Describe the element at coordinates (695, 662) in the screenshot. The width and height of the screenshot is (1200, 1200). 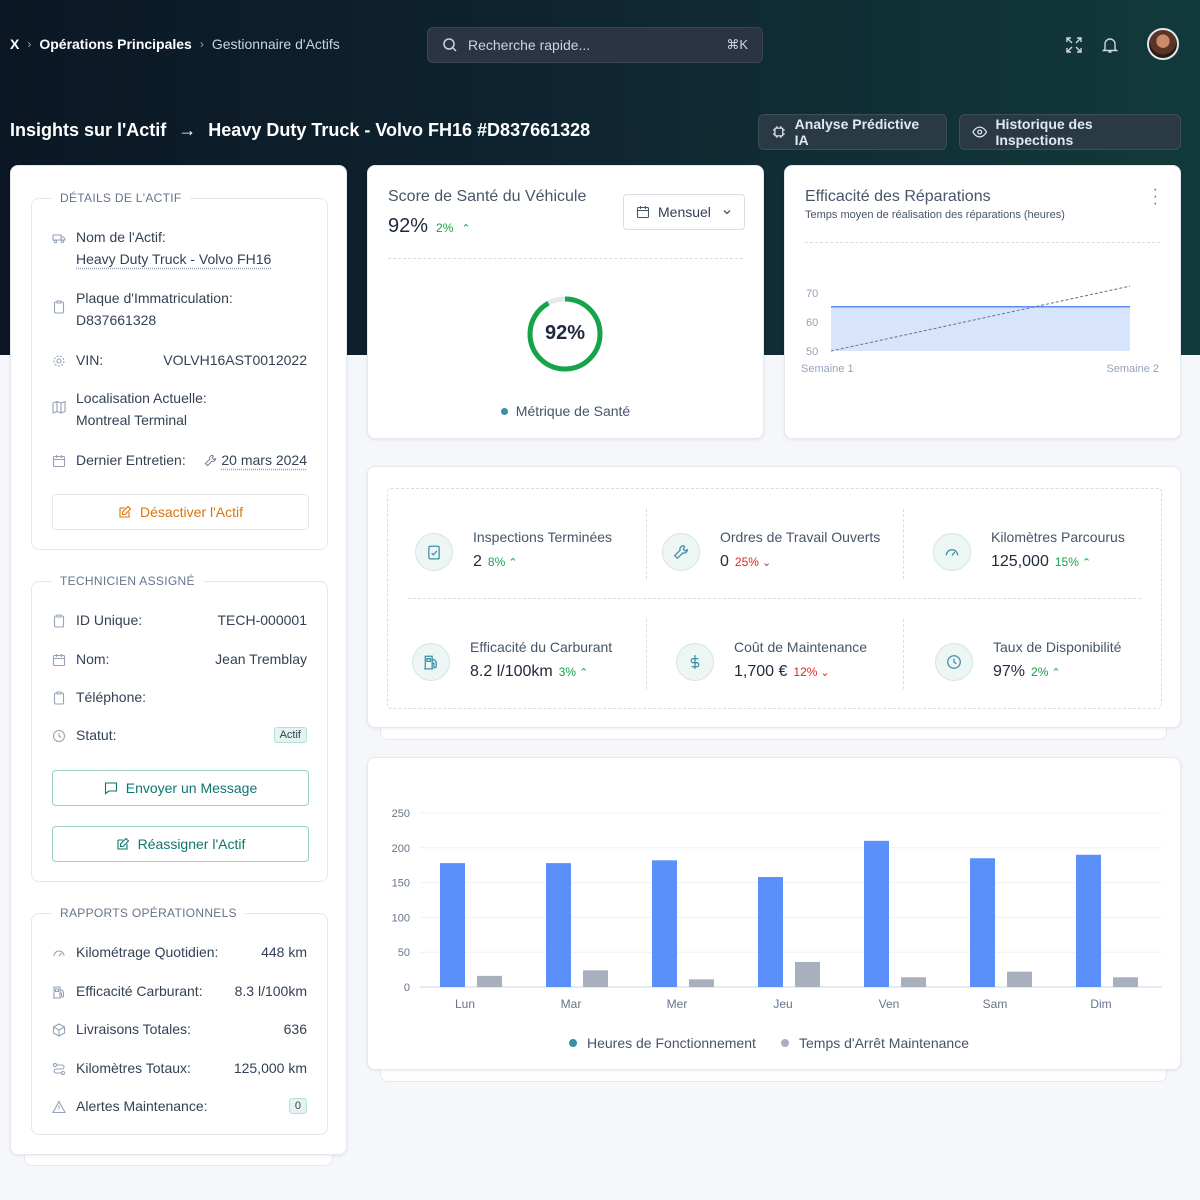
I see `dollar-icon` at that location.